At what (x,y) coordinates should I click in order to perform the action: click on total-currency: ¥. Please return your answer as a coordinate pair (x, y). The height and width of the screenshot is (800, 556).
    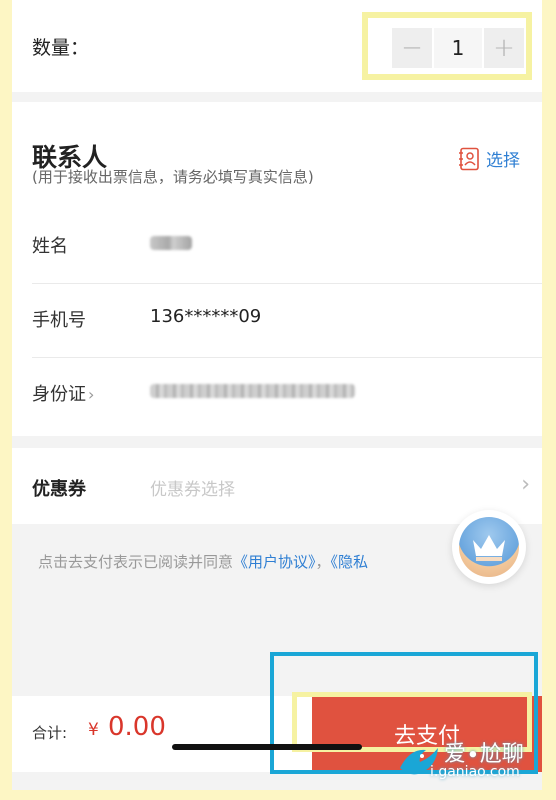
    Looking at the image, I should click on (93, 730).